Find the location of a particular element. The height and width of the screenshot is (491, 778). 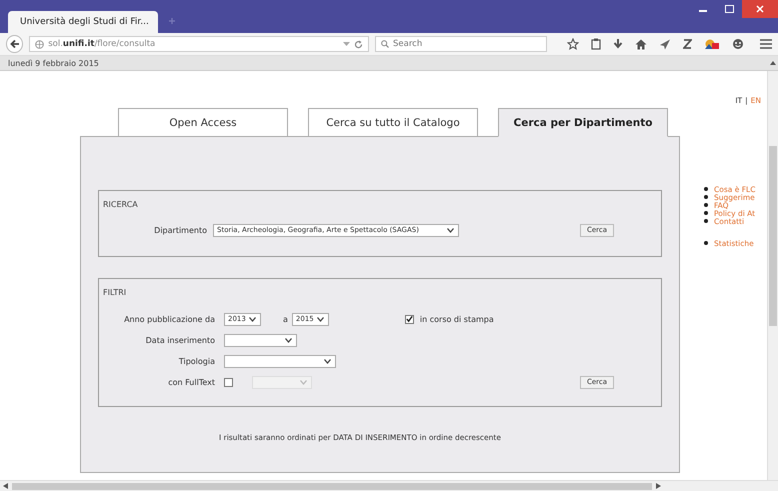

close-icon is located at coordinates (760, 9).